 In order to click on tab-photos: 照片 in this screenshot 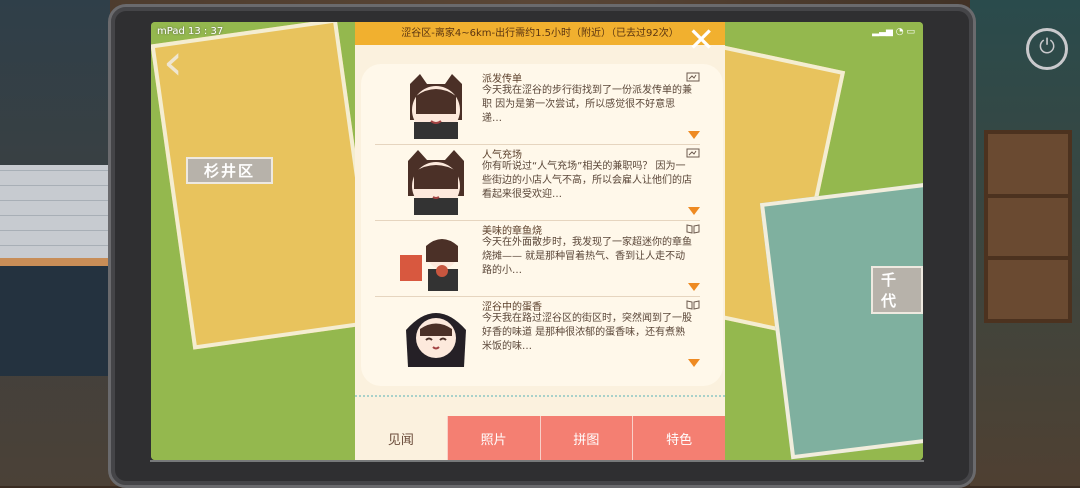, I will do `click(493, 438)`.